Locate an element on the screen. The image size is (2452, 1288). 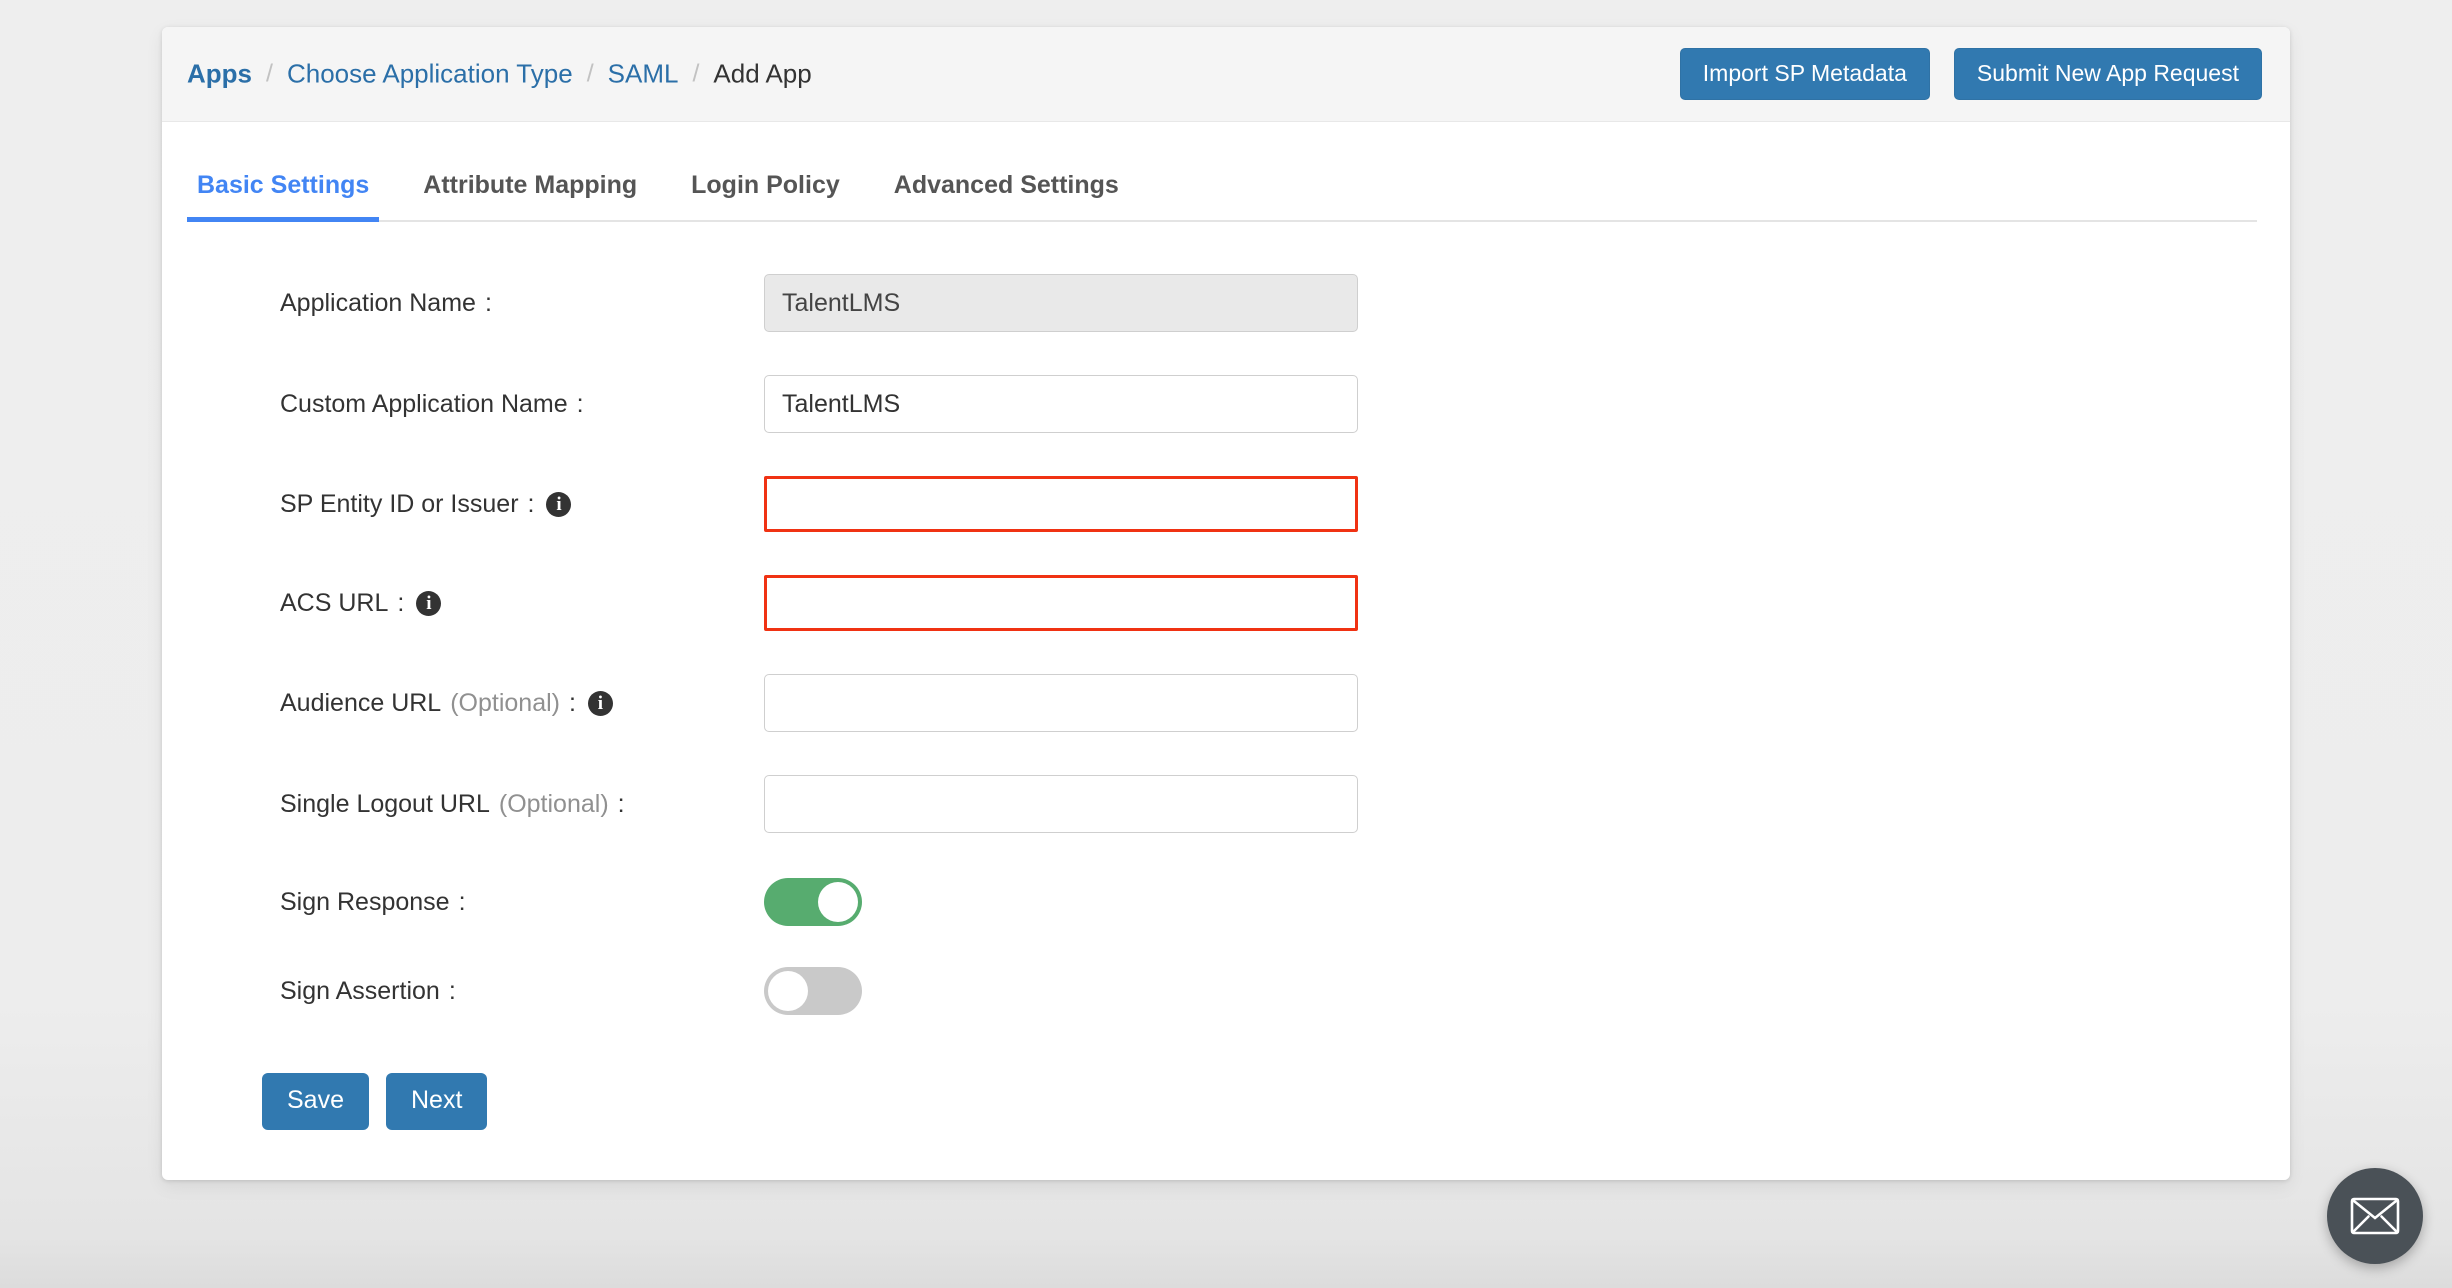
application-name-label-text: Application Name is located at coordinates (378, 302).